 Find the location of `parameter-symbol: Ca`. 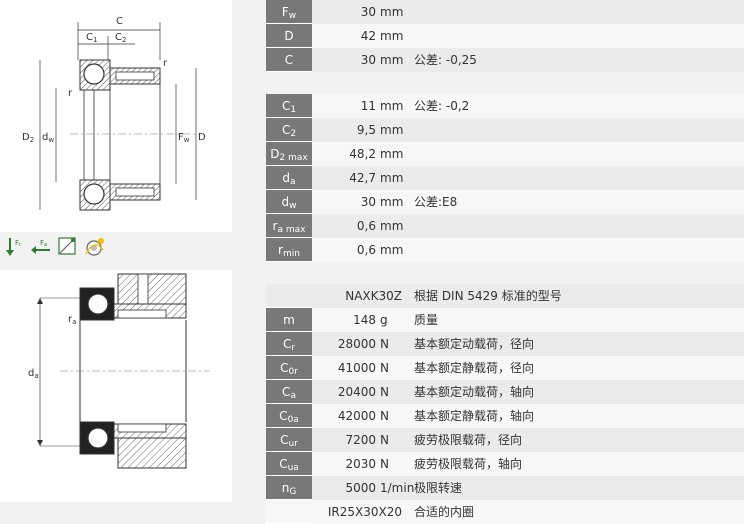

parameter-symbol: Ca is located at coordinates (289, 392).